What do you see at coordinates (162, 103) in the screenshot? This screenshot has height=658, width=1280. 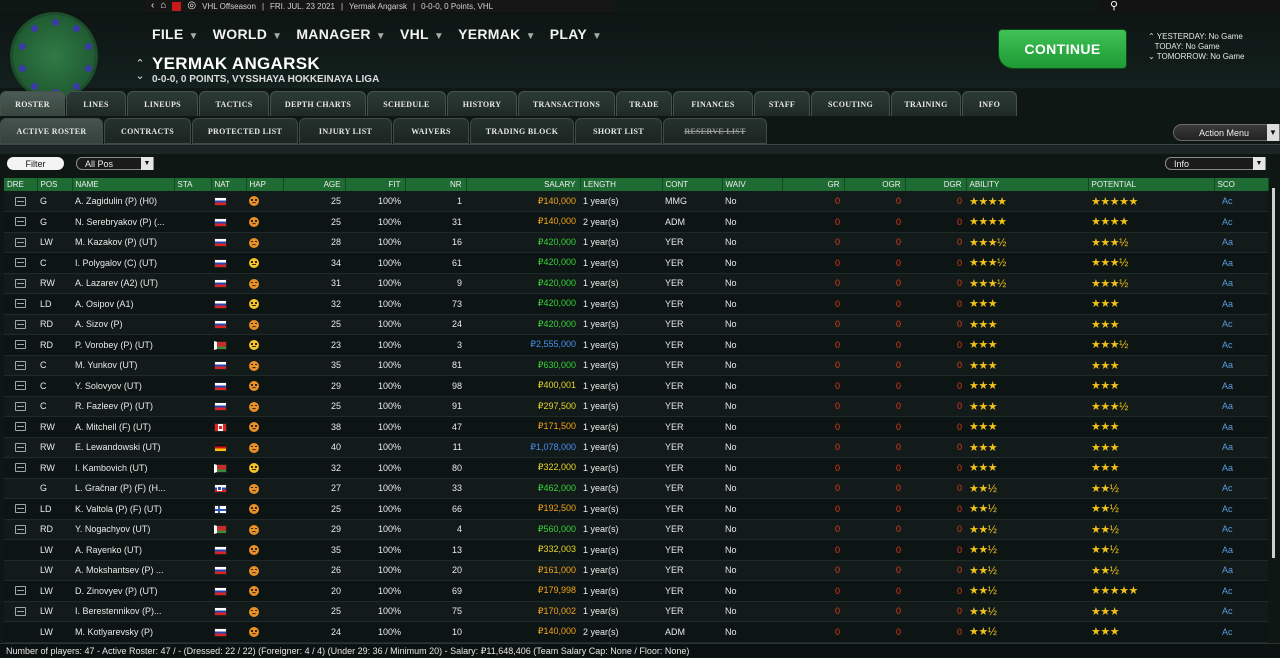 I see `tab-lineups: LINEUPS` at bounding box center [162, 103].